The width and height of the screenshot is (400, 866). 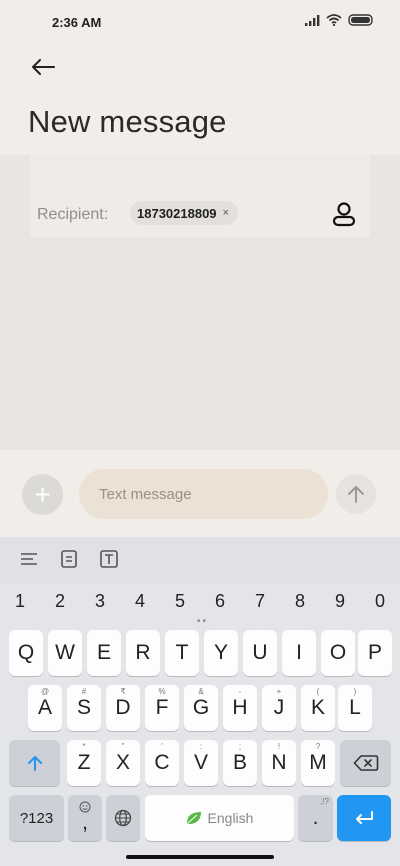 I want to click on number-key-9: 9, so click(x=340, y=601).